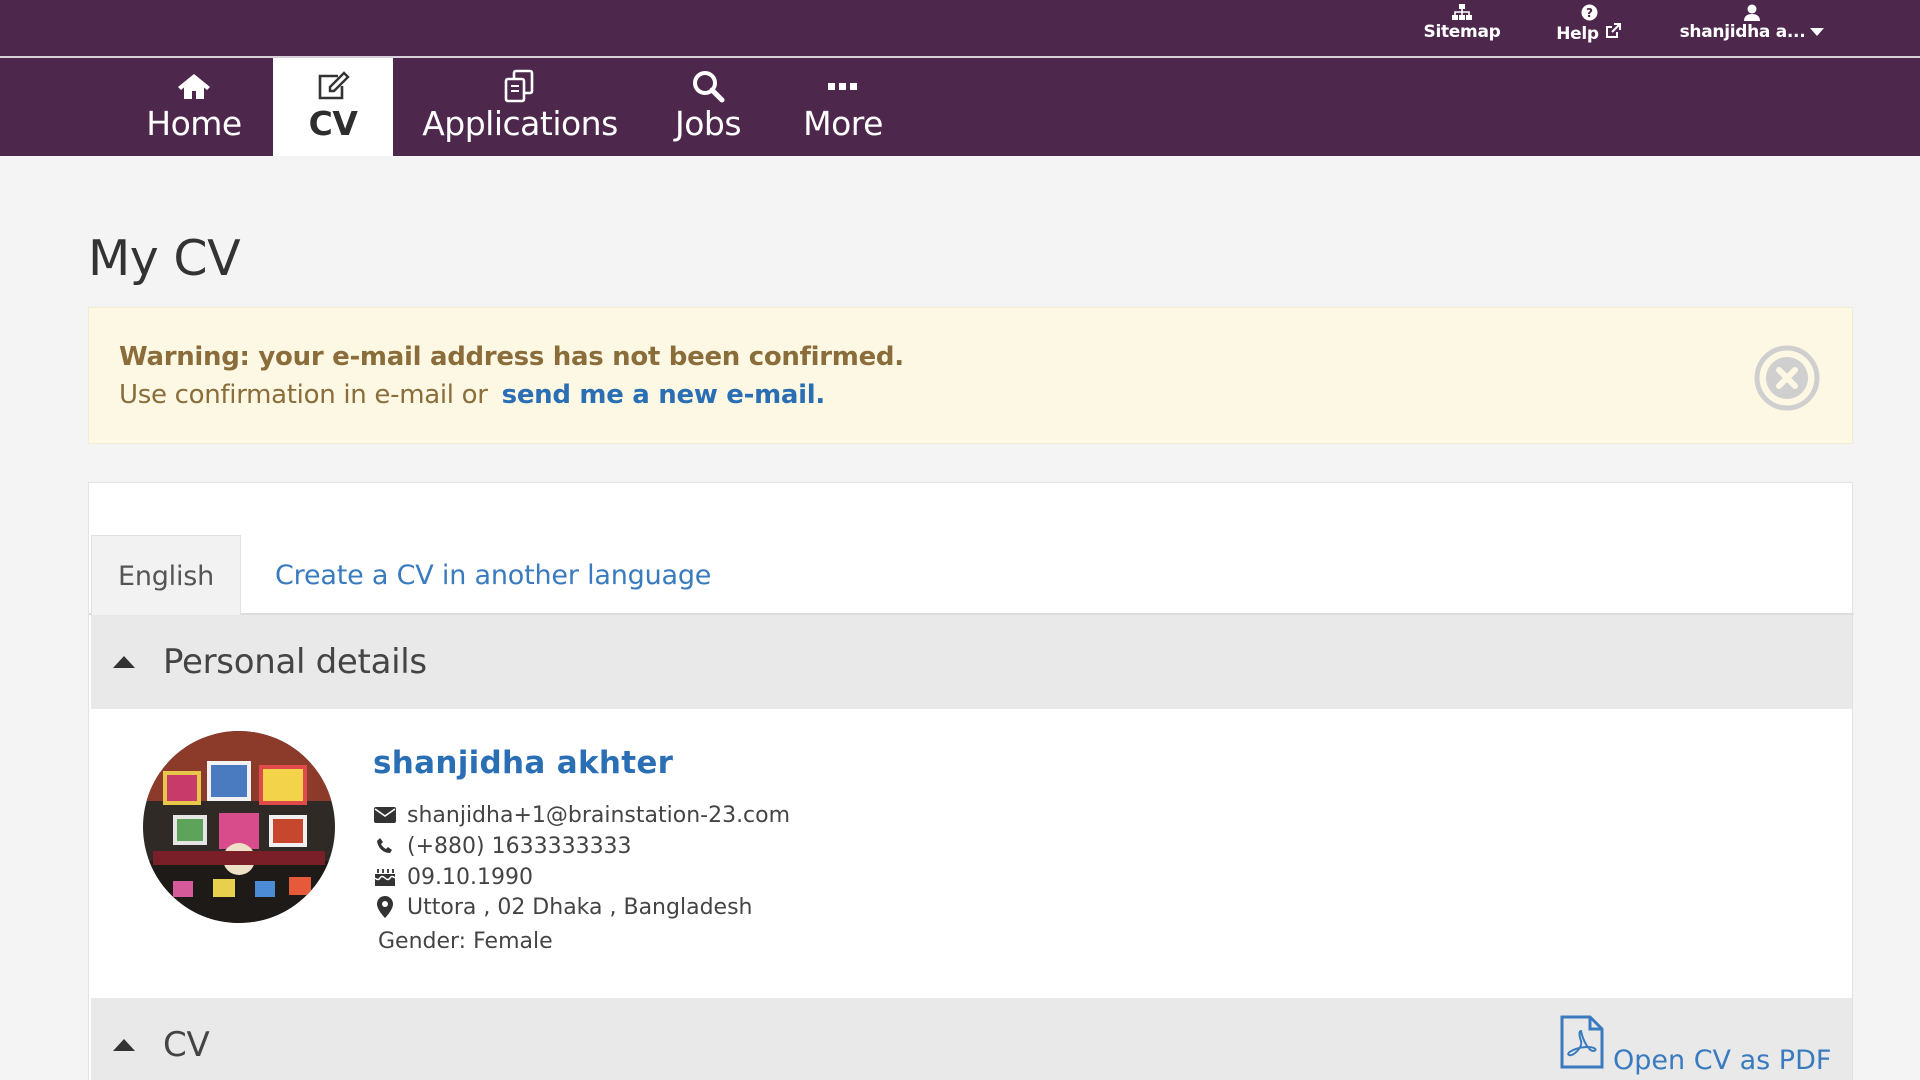 The width and height of the screenshot is (1920, 1080). What do you see at coordinates (843, 86) in the screenshot?
I see `more-icon` at bounding box center [843, 86].